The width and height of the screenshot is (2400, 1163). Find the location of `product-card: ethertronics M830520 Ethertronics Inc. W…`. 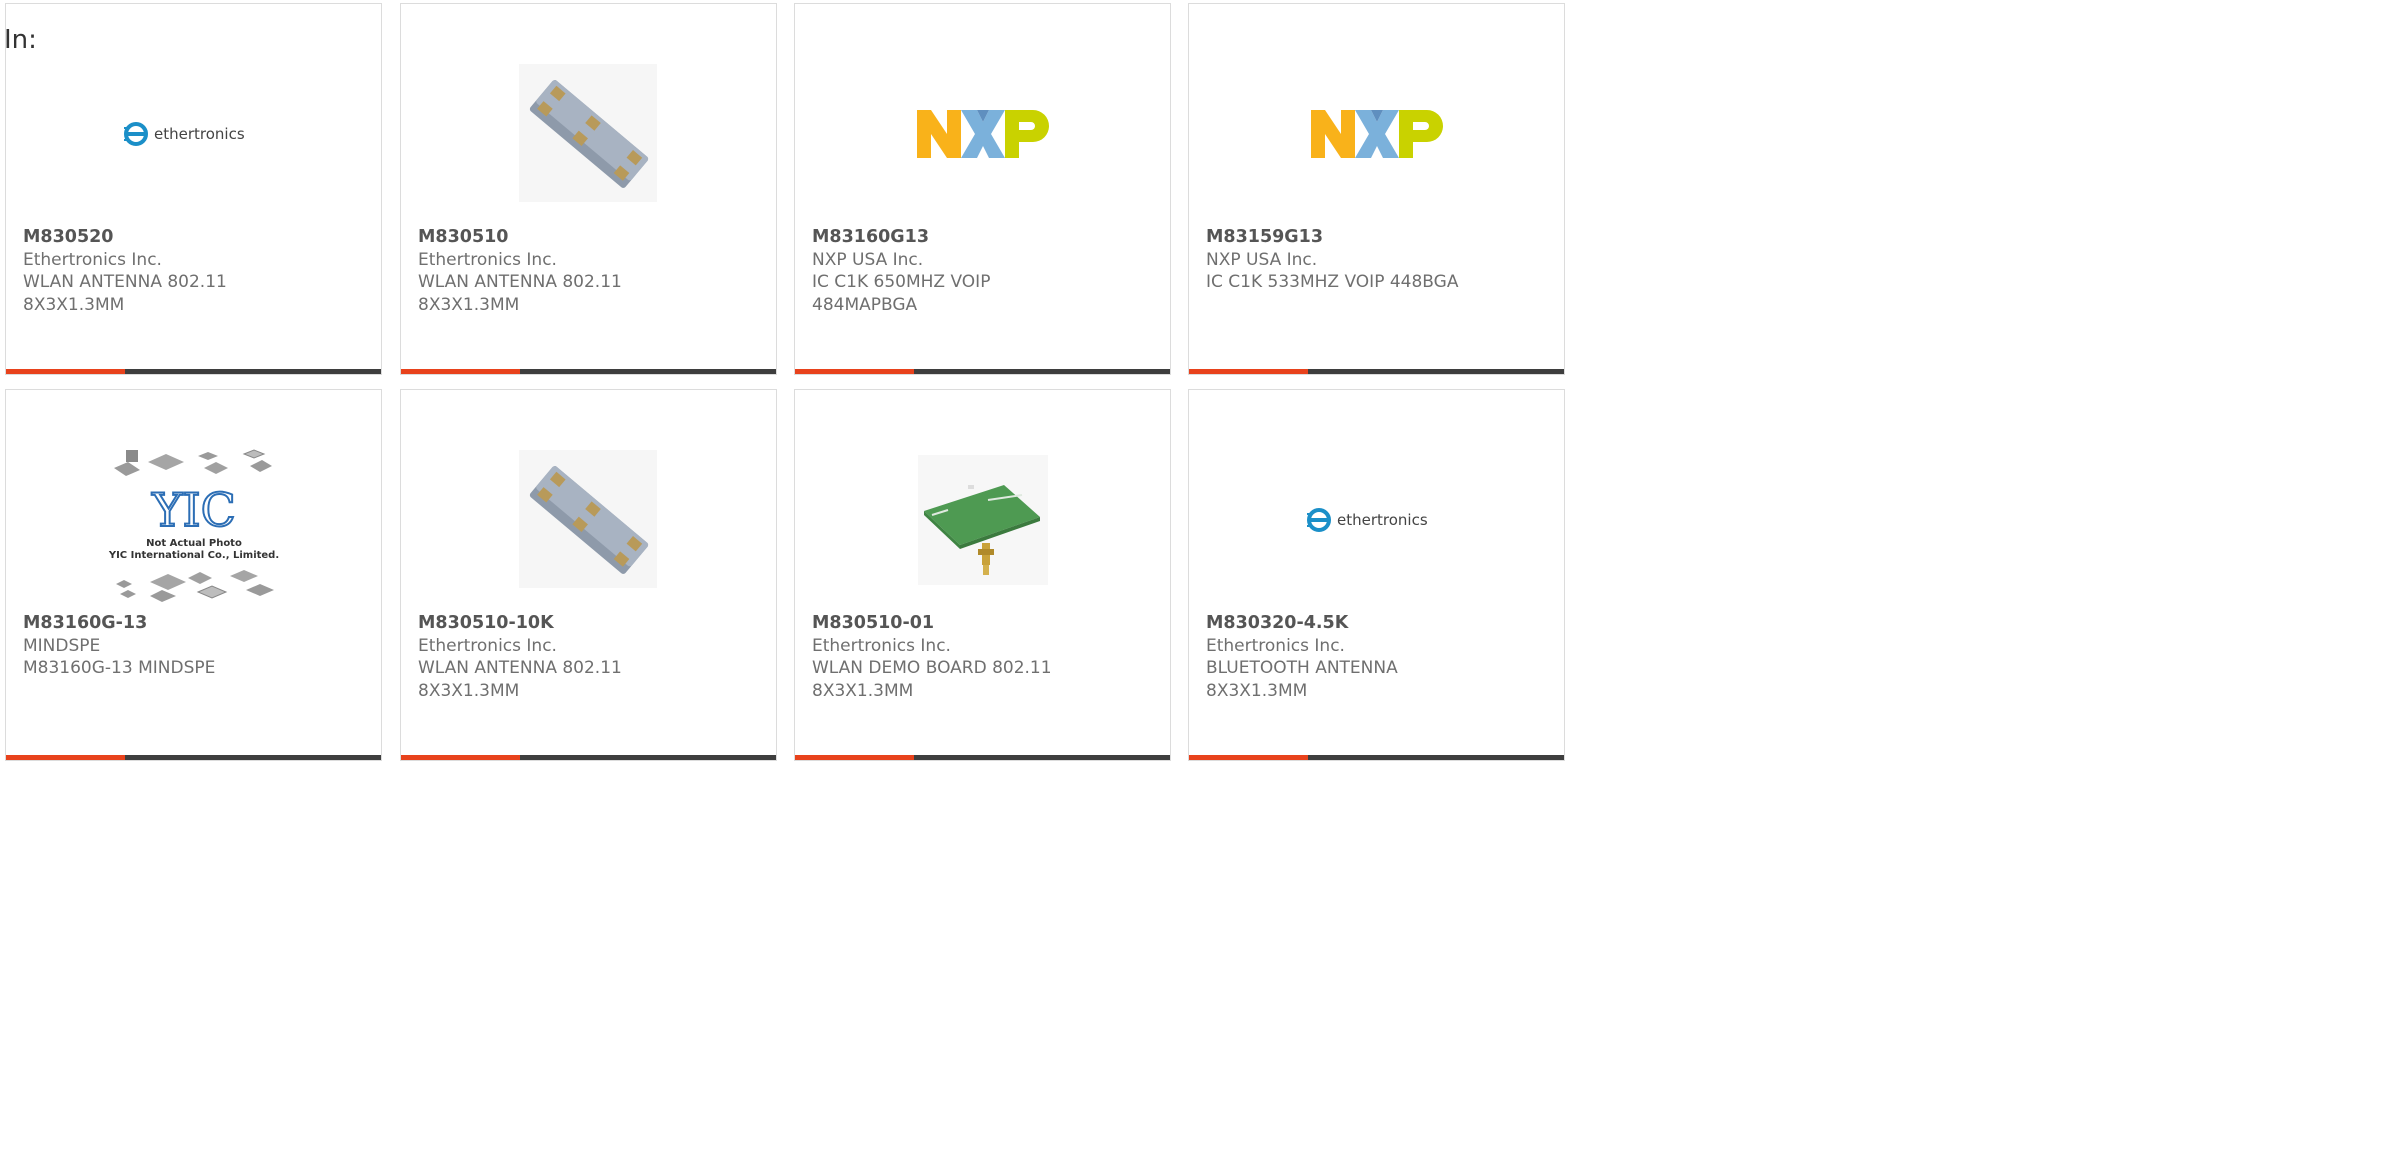

product-card: ethertronics M830520 Ethertronics Inc. W… is located at coordinates (193, 189).